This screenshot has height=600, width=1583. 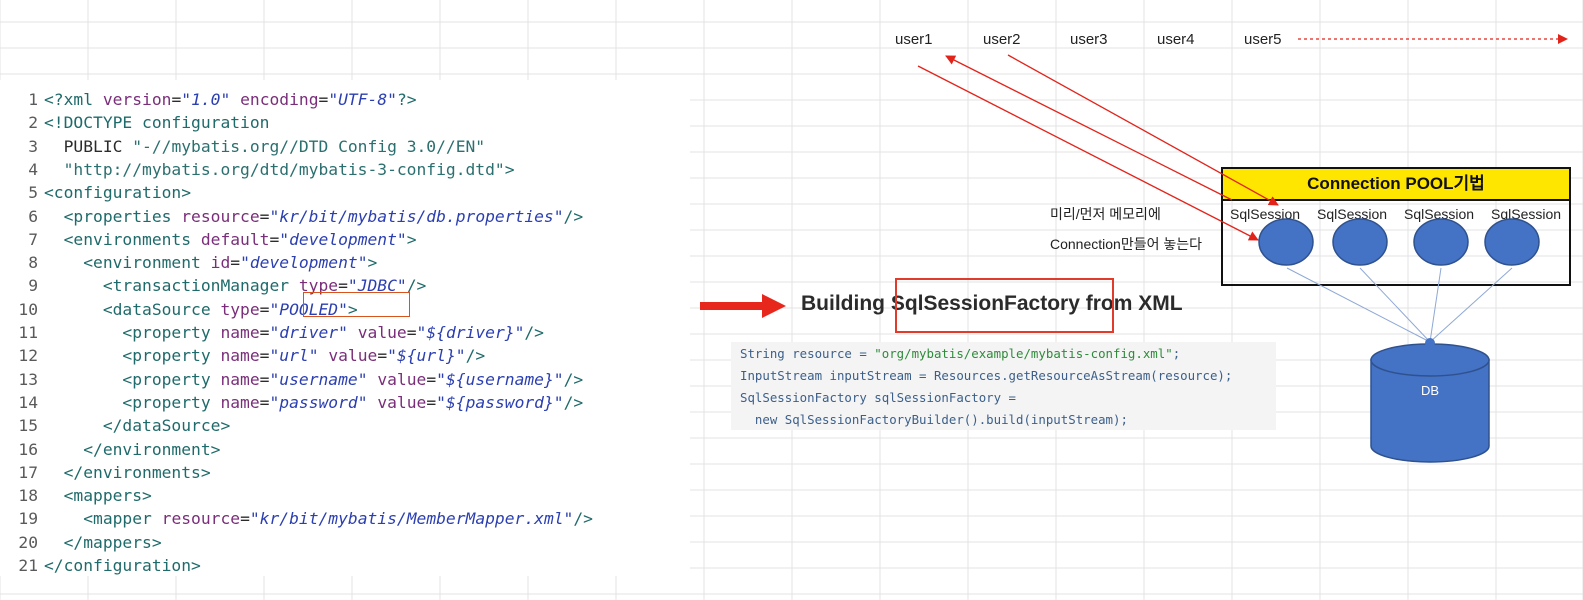 What do you see at coordinates (122, 239) in the screenshot?
I see `code-token: <environments` at bounding box center [122, 239].